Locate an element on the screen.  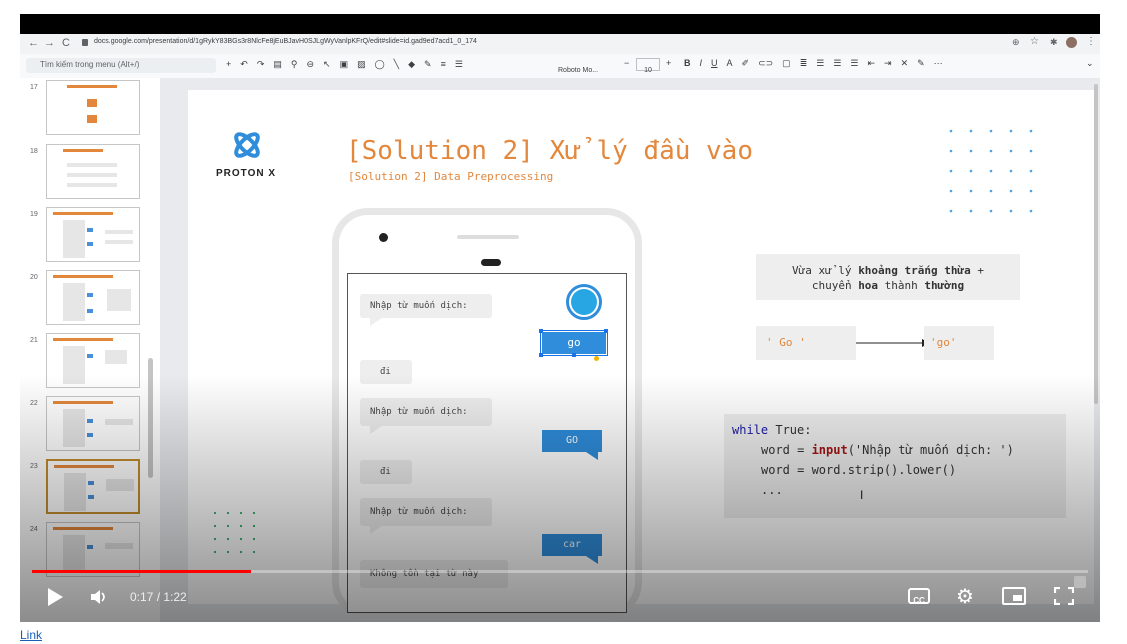
comment-icon: ▢ is located at coordinates (786, 63).